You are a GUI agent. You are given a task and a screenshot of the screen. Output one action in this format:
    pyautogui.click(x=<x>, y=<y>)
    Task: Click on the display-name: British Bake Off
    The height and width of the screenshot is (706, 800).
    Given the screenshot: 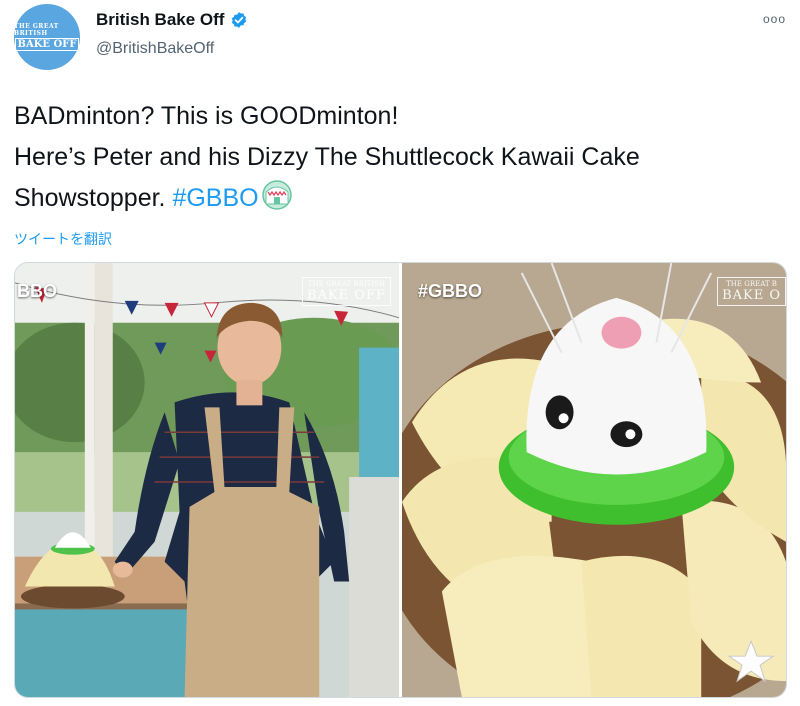 What is the action you would take?
    pyautogui.click(x=160, y=20)
    